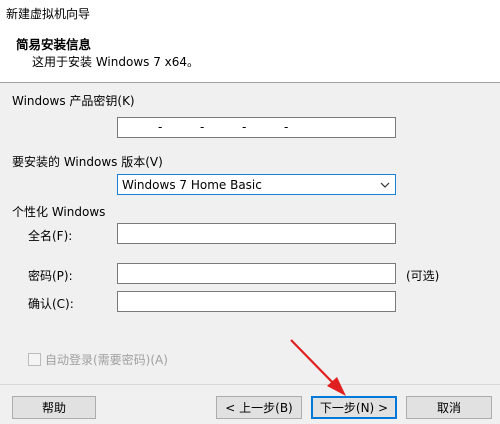  Describe the element at coordinates (354, 407) in the screenshot. I see `next-button: 下一步(N) >` at that location.